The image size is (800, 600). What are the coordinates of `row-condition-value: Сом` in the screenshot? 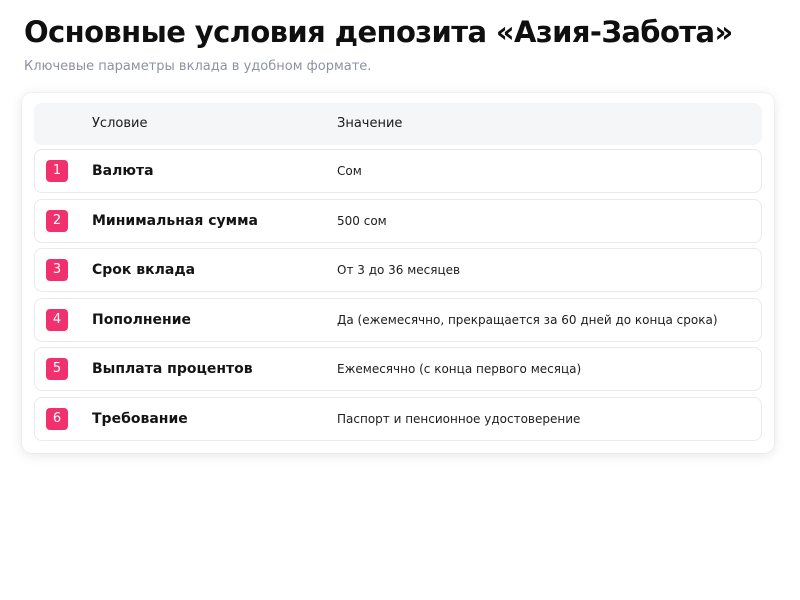 It's located at (349, 171).